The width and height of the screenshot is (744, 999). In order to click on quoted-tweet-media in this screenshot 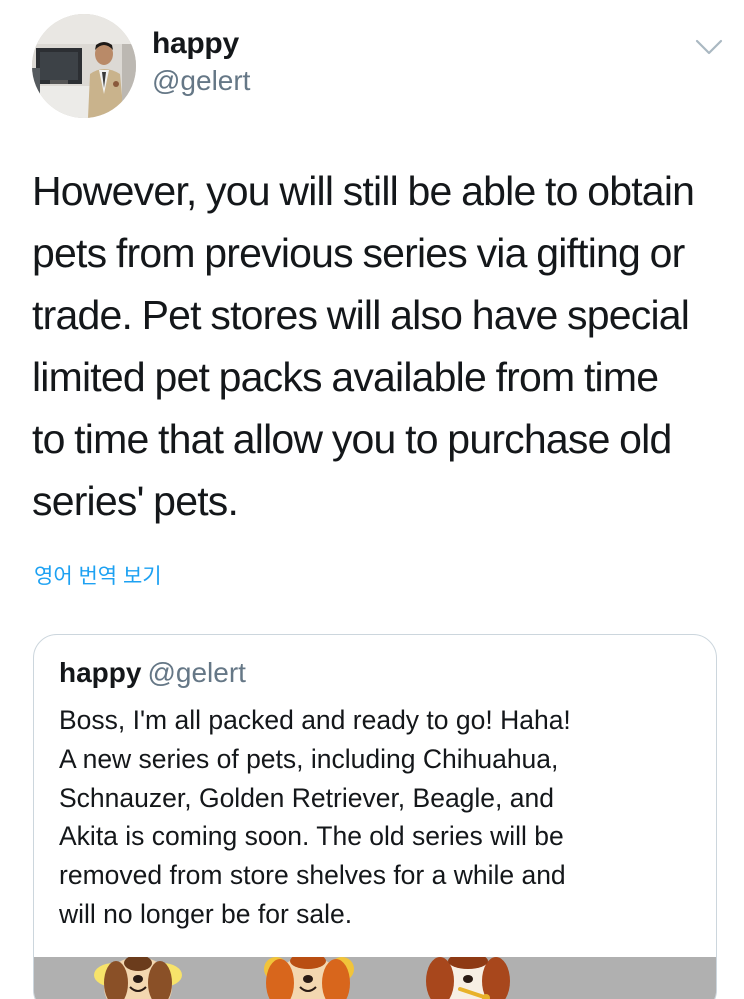, I will do `click(375, 978)`.